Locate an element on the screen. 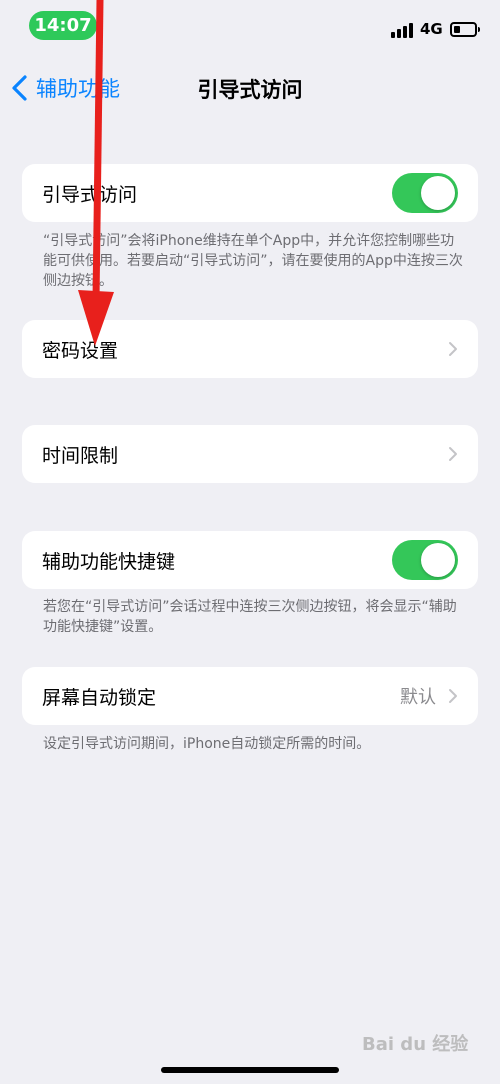 This screenshot has height=1084, width=500. shortcut-toggle is located at coordinates (425, 560).